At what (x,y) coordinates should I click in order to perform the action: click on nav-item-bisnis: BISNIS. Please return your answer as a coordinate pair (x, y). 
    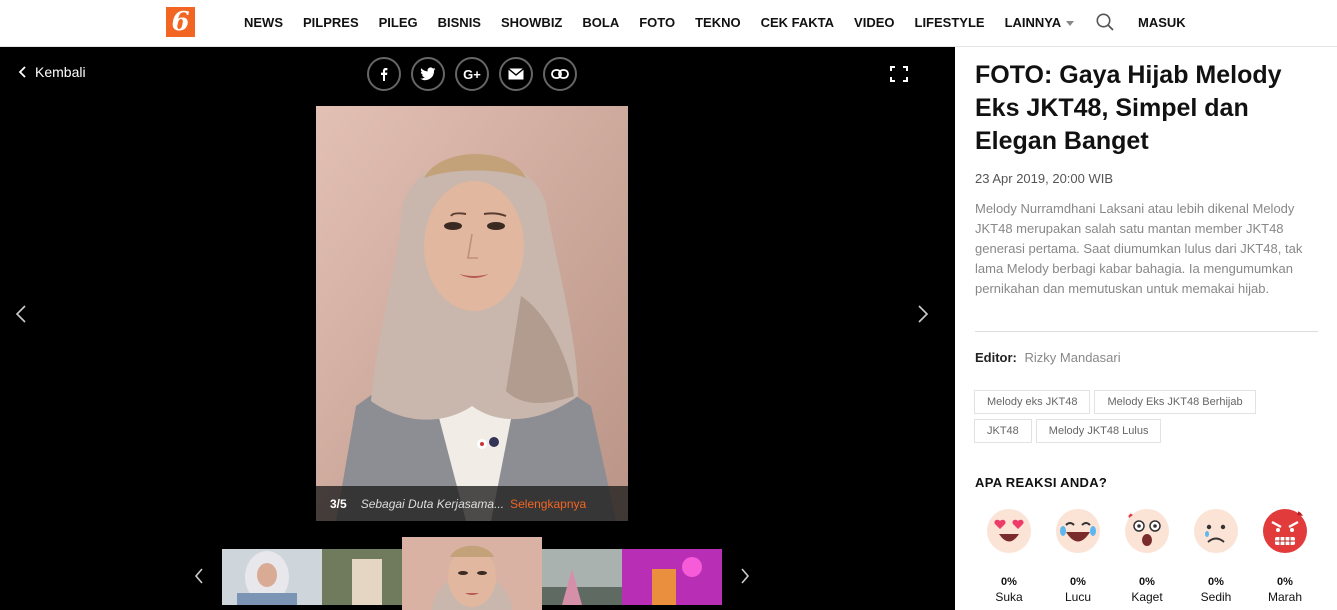
    Looking at the image, I should click on (459, 22).